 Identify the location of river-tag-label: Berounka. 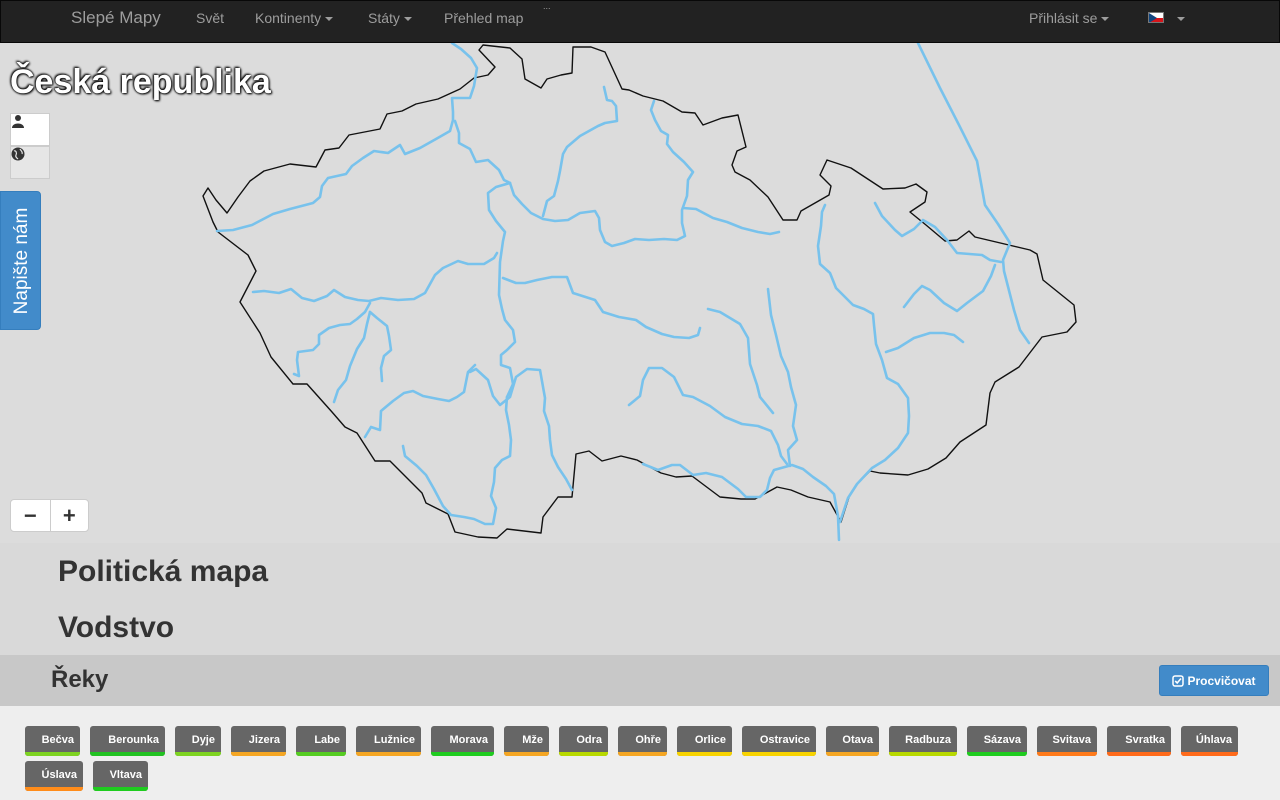
(133, 740).